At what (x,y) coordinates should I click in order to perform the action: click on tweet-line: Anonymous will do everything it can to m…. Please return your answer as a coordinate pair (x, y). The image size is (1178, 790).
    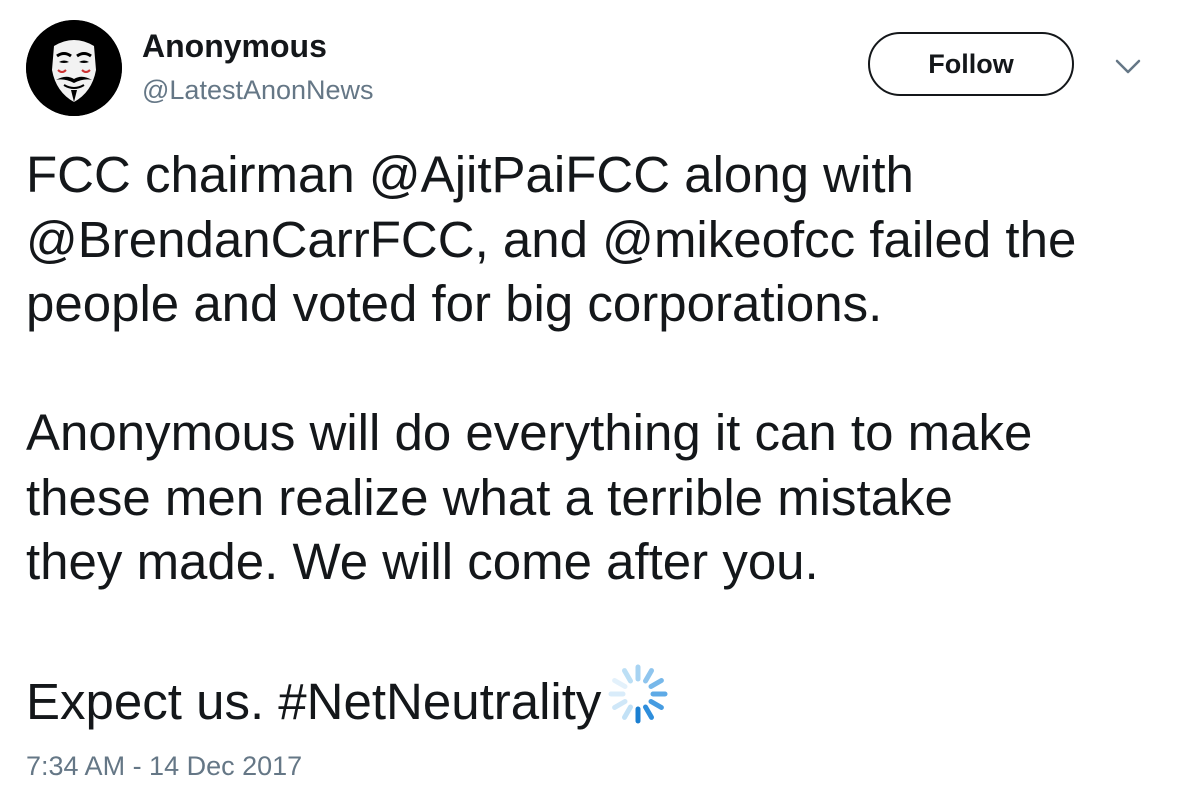
    Looking at the image, I should click on (529, 432).